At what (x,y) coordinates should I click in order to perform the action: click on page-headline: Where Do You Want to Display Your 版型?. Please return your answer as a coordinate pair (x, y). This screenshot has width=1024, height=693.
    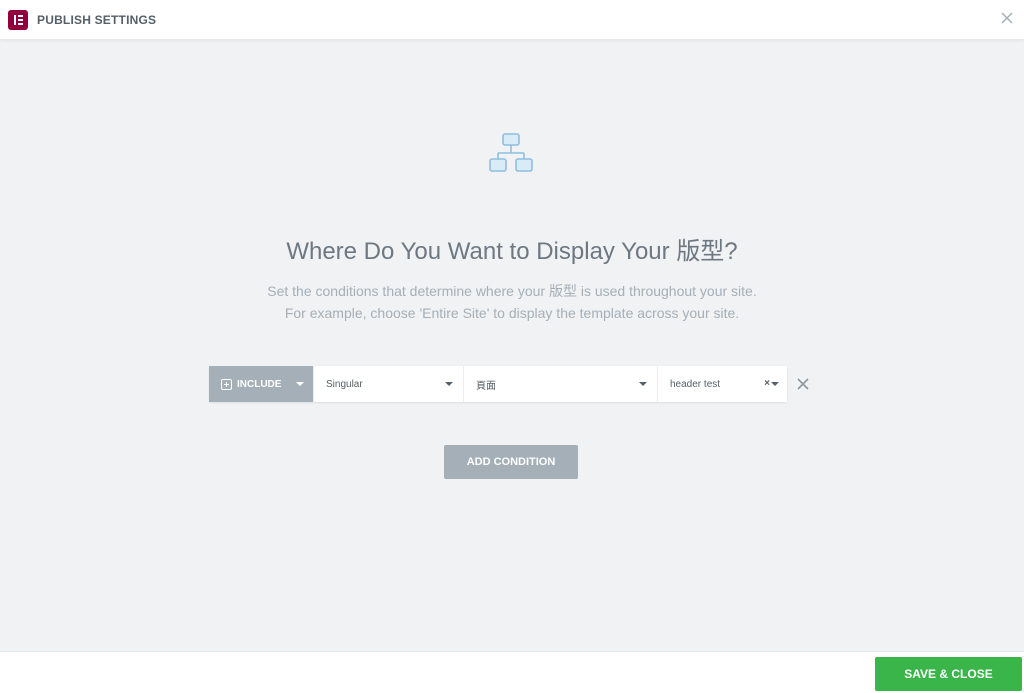
    Looking at the image, I should click on (512, 251).